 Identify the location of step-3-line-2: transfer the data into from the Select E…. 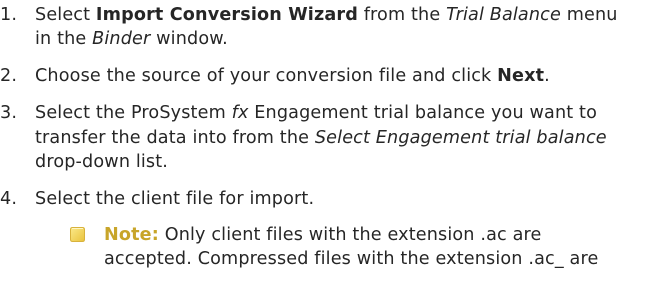
(321, 138).